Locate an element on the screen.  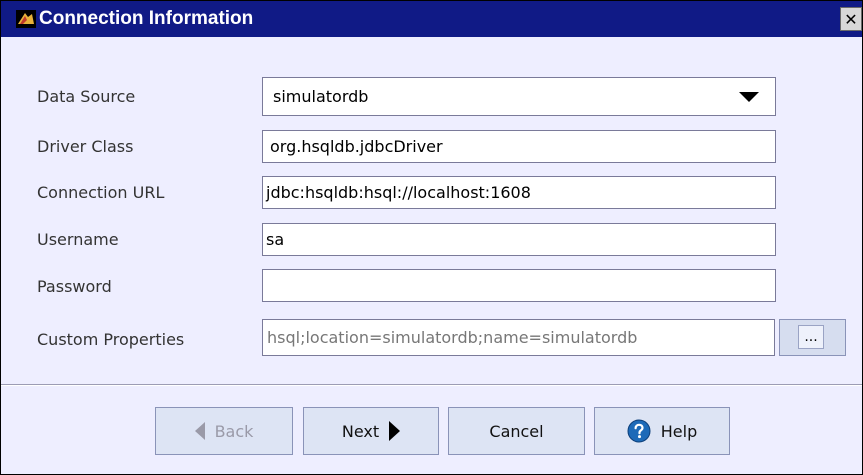
title-bar: Connection Information ✕ is located at coordinates (431, 19).